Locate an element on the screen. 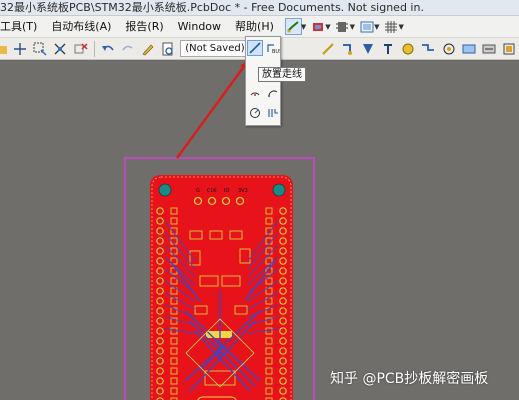  place-via-button is located at coordinates (348, 48).